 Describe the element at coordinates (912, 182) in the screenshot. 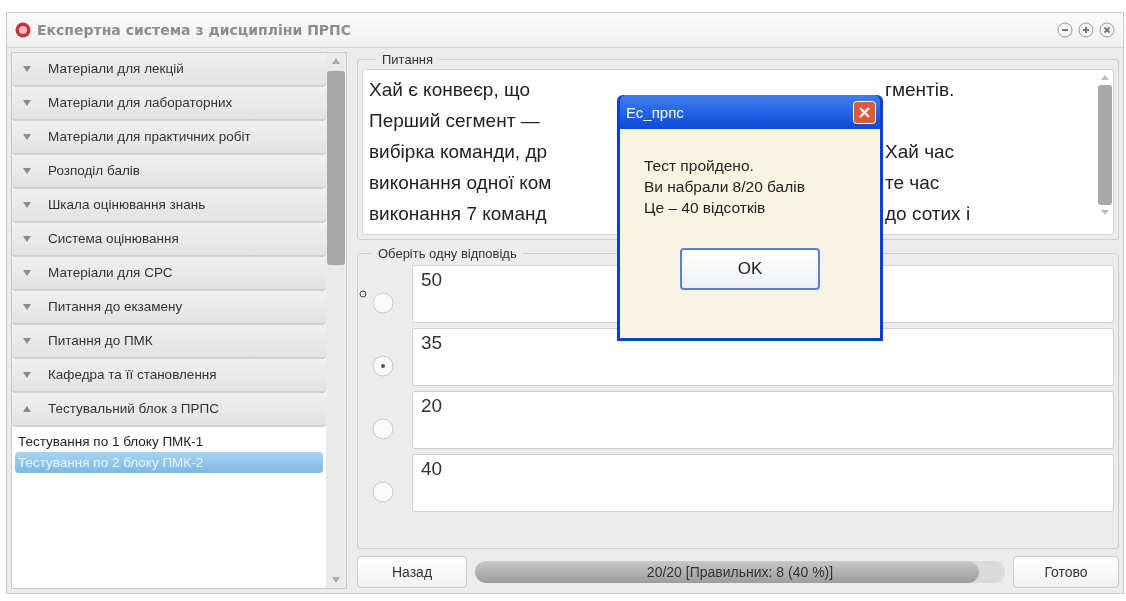

I see `question-text: те час` at that location.